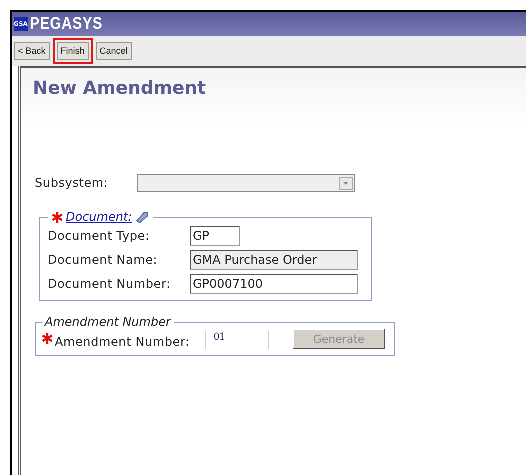 The height and width of the screenshot is (475, 526). Describe the element at coordinates (103, 260) in the screenshot. I see `field-label: Document Name:` at that location.